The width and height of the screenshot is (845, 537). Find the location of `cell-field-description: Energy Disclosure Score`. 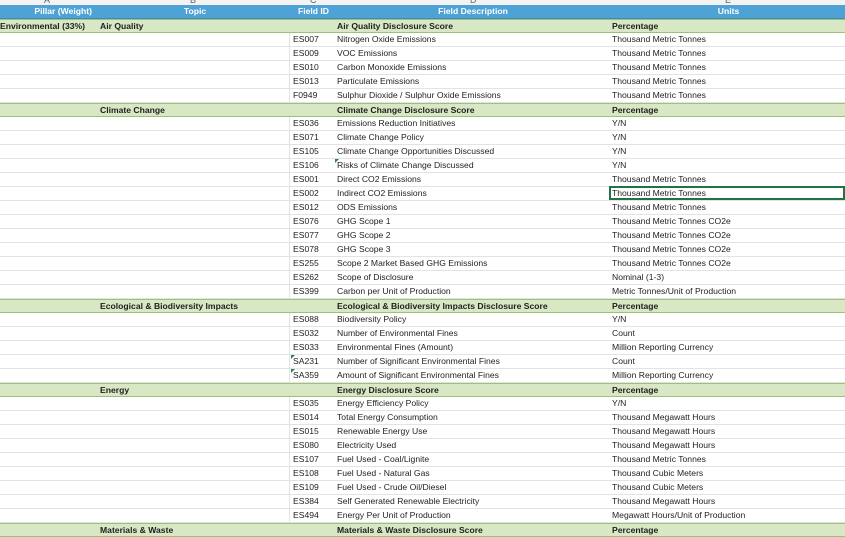

cell-field-description: Energy Disclosure Score is located at coordinates (472, 390).